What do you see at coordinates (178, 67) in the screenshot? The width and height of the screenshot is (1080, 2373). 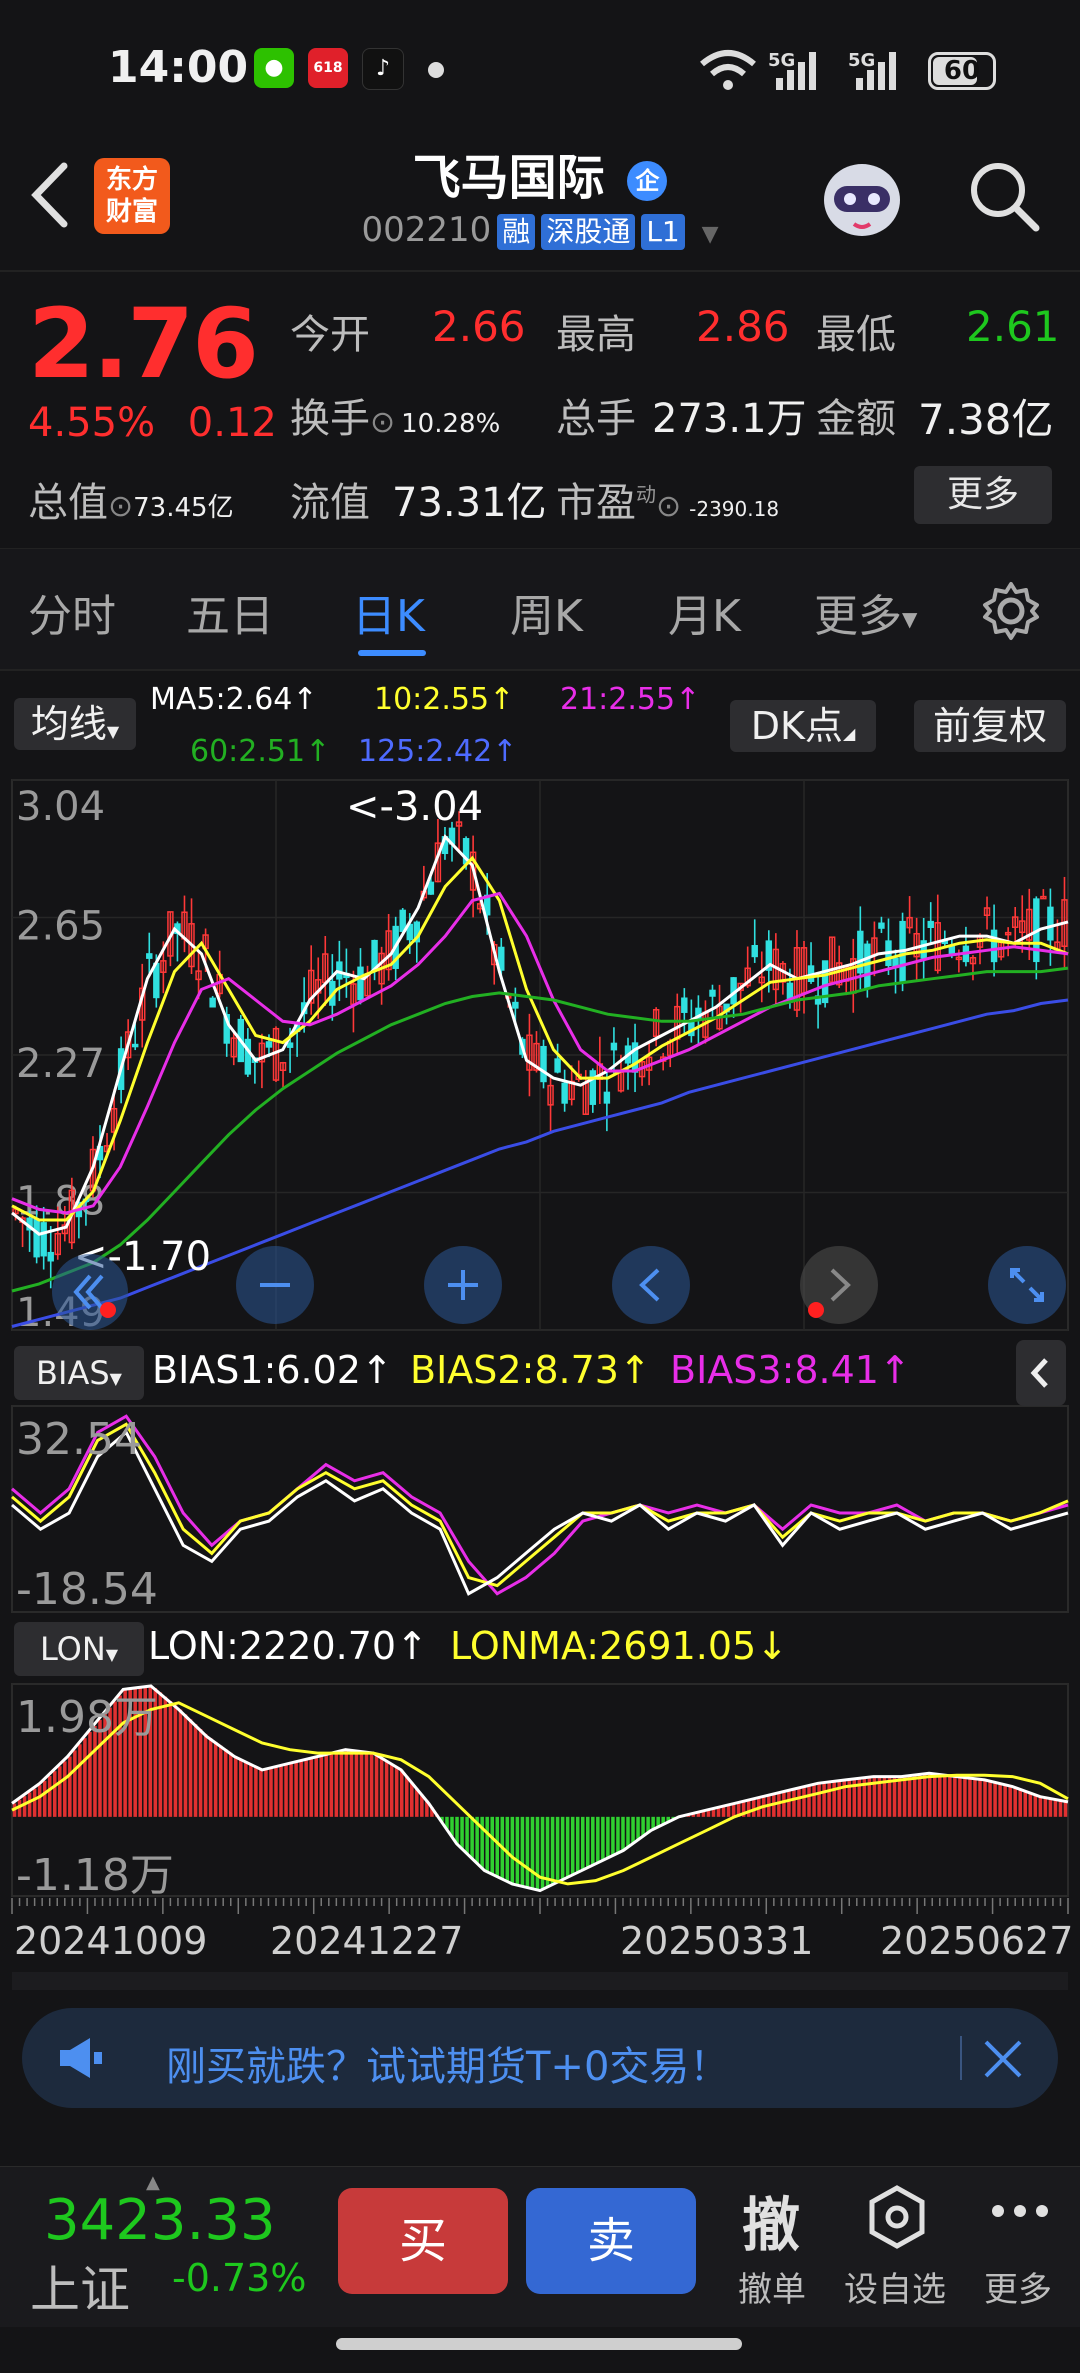 I see `status-time: 14:00` at bounding box center [178, 67].